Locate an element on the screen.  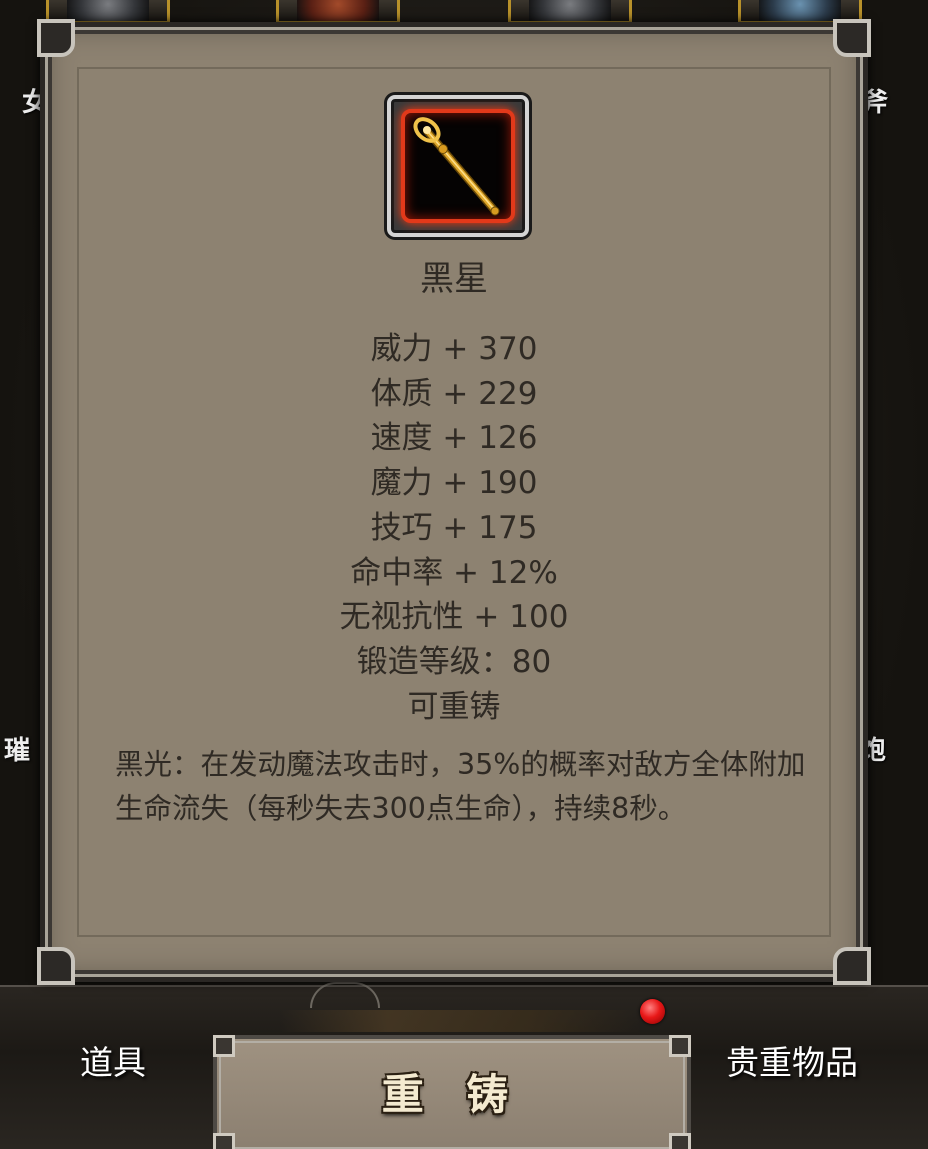
blue-dragon-icon is located at coordinates (800, 10).